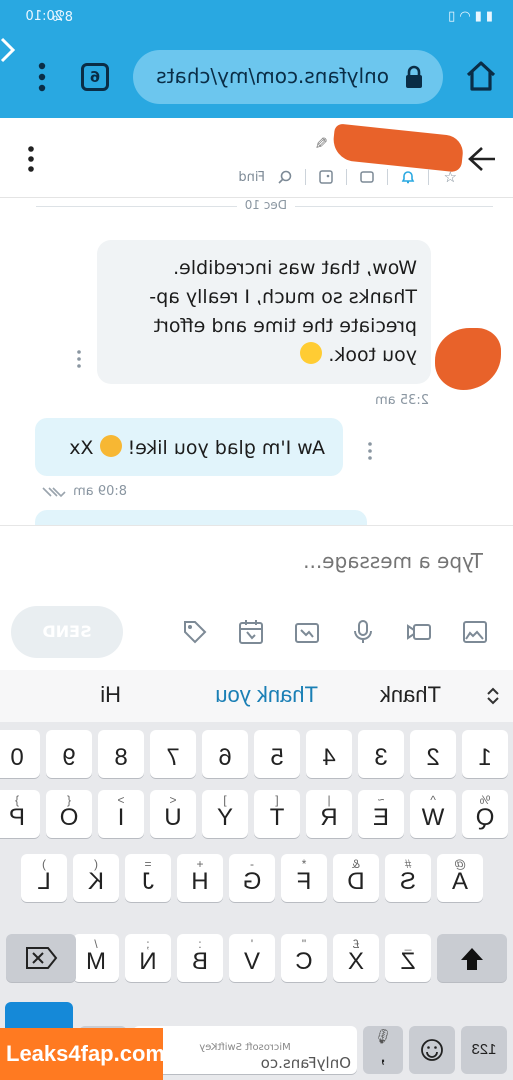 The image size is (513, 1080). I want to click on key-j: = J, so click(148, 878).